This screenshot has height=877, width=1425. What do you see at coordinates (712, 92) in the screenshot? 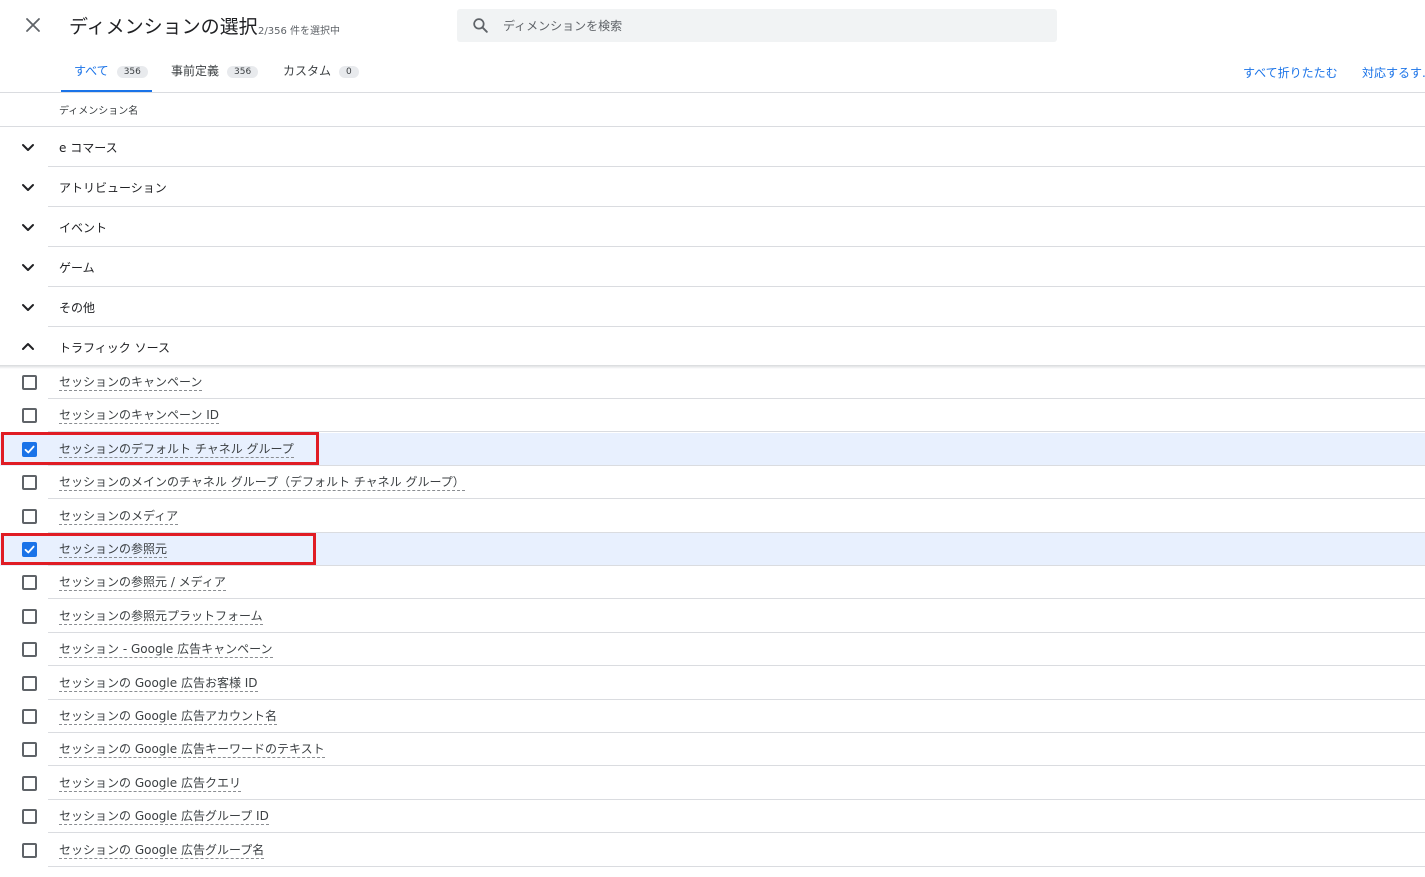
I see `tabs-divider` at bounding box center [712, 92].